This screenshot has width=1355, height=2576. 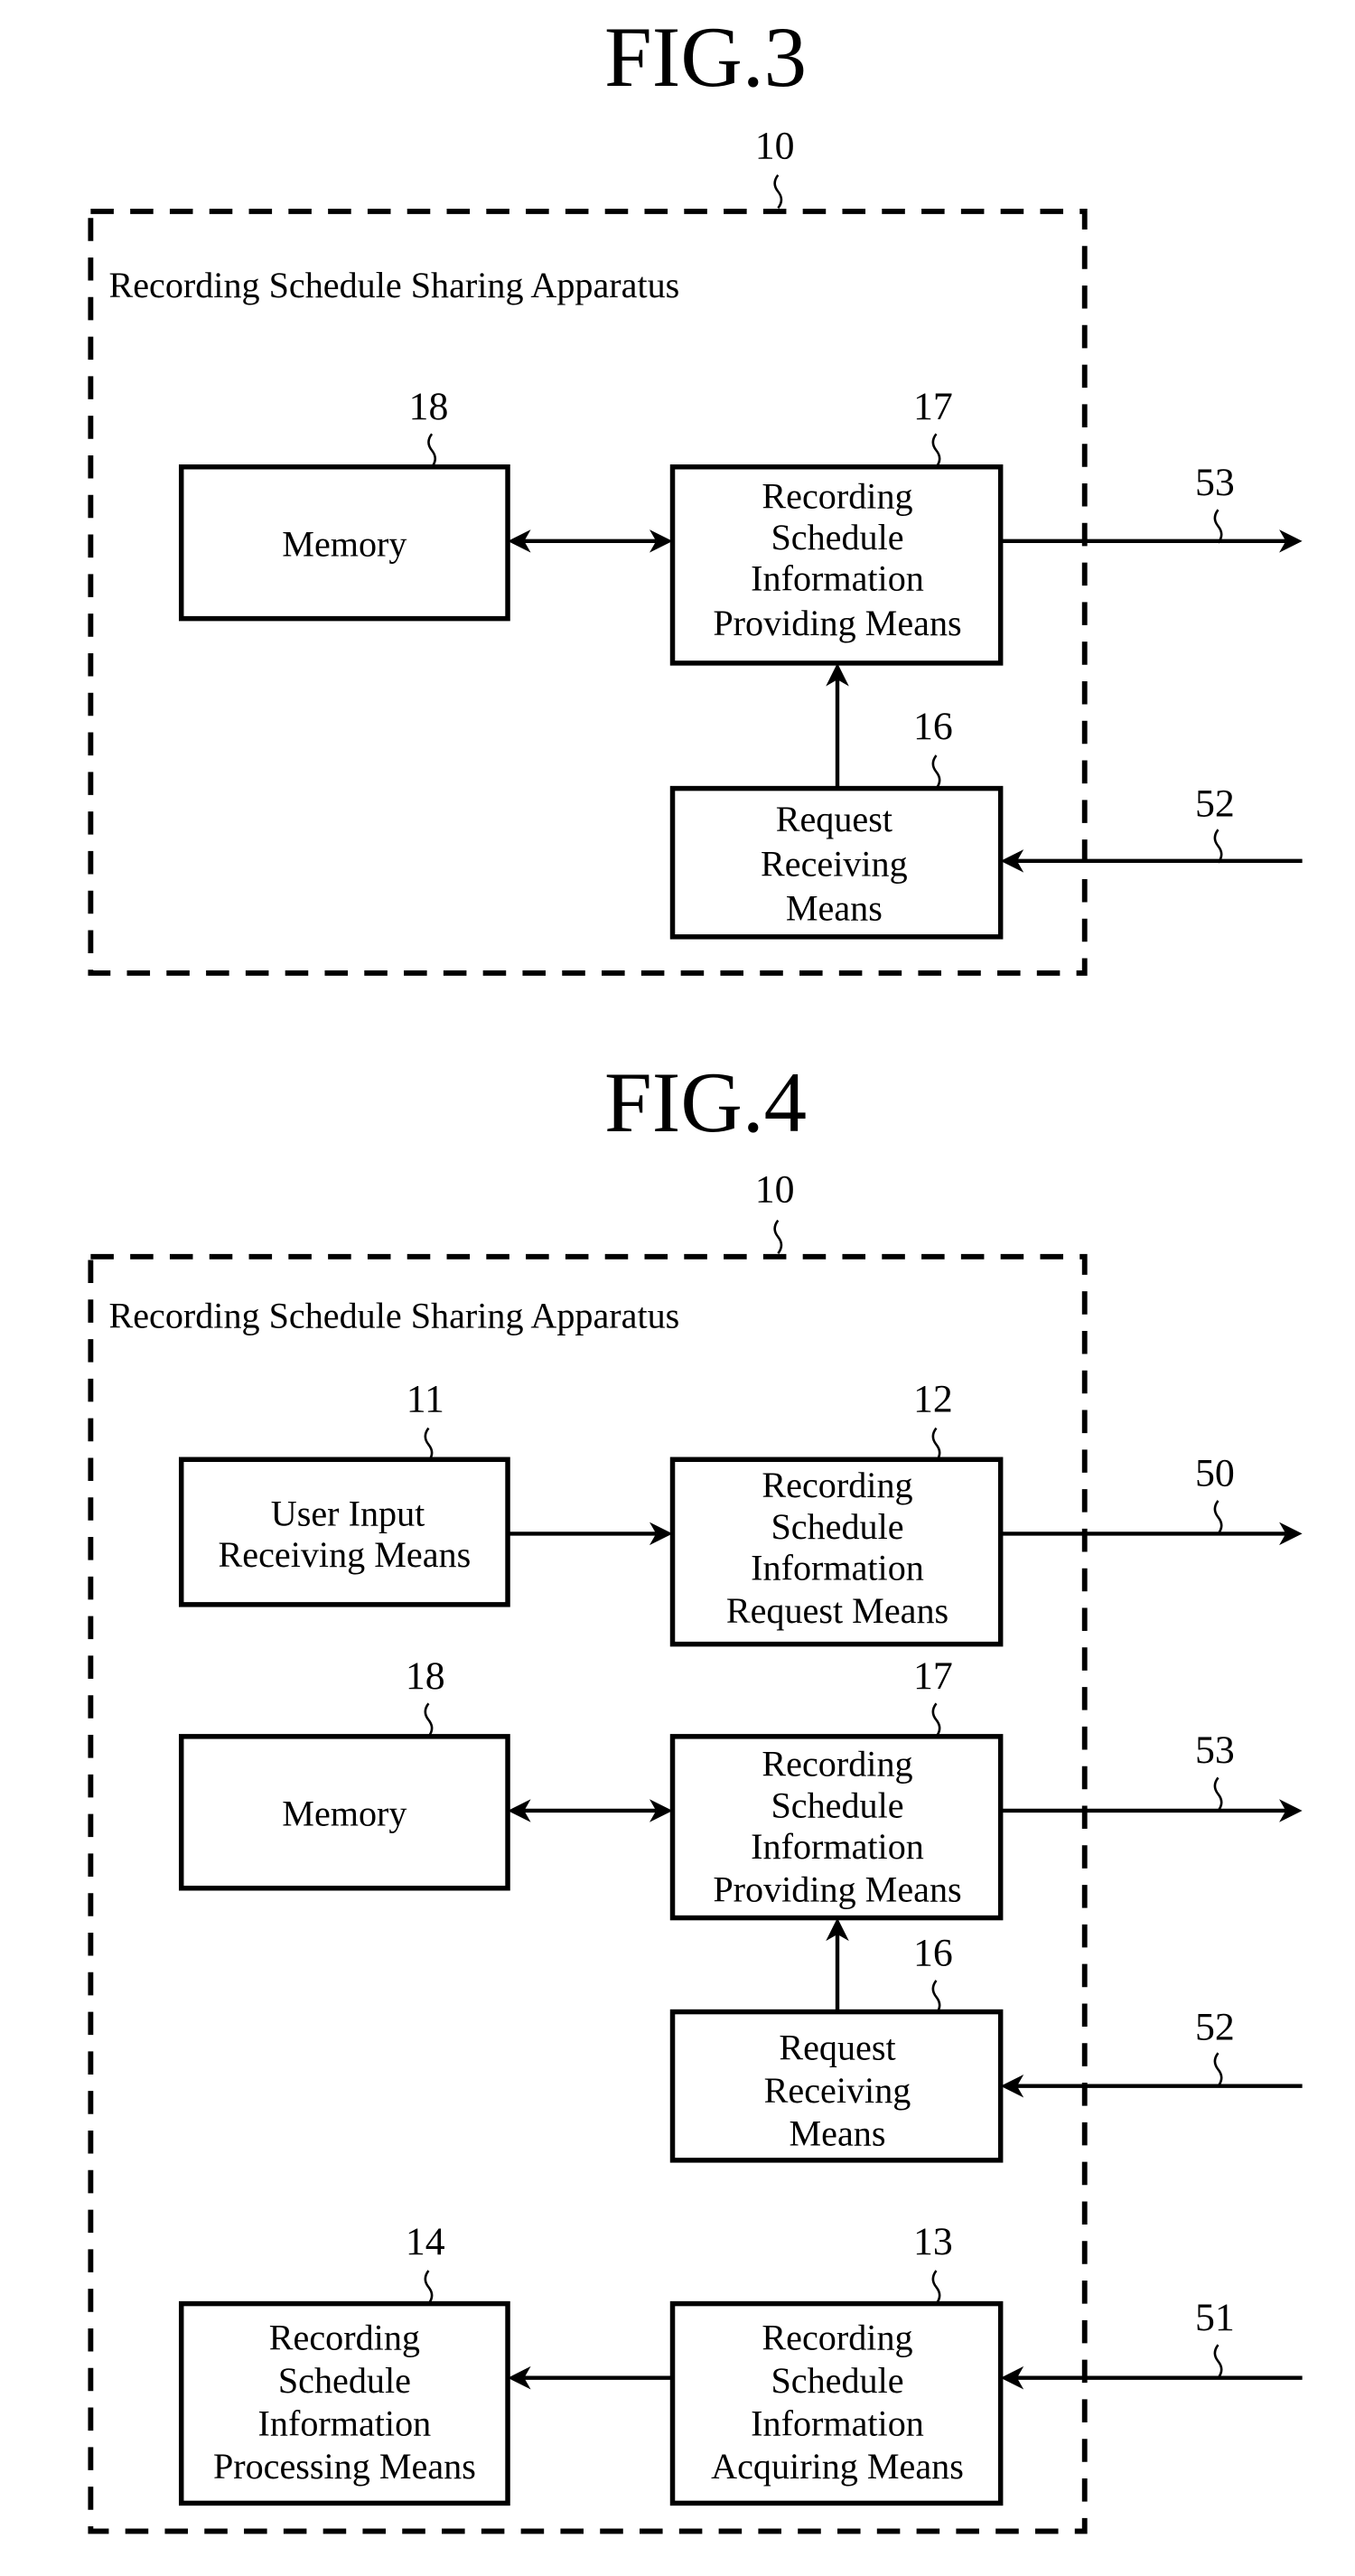 What do you see at coordinates (837, 1610) in the screenshot?
I see `block-label-line: Request Means` at bounding box center [837, 1610].